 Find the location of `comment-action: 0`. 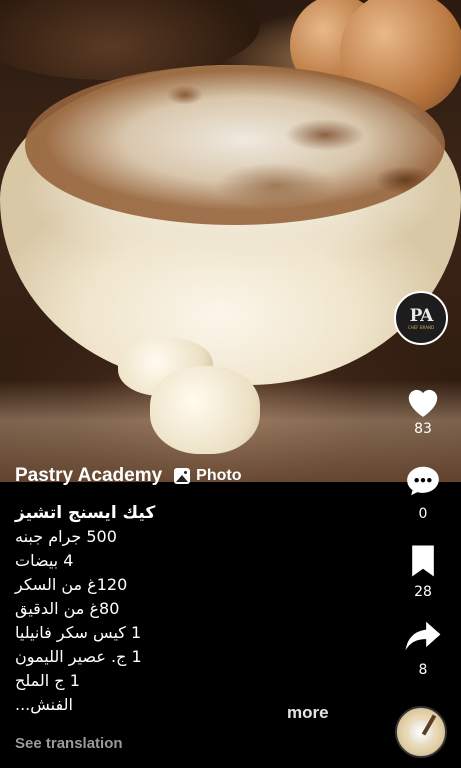

comment-action: 0 is located at coordinates (423, 492).